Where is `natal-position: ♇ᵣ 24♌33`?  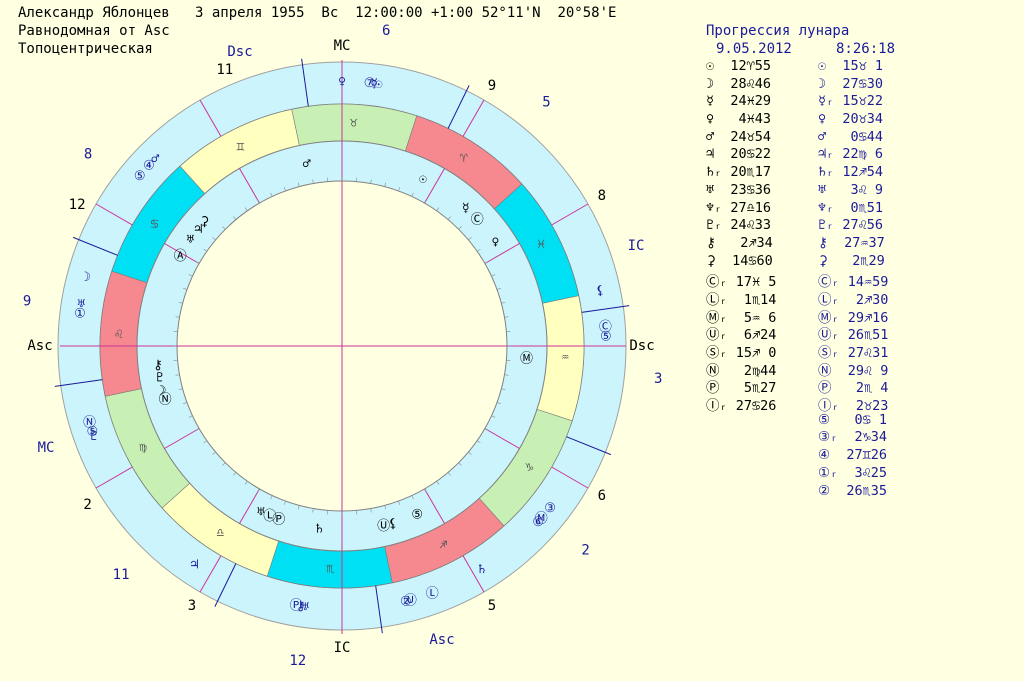
natal-position: ♇ᵣ 24♌33 is located at coordinates (739, 225).